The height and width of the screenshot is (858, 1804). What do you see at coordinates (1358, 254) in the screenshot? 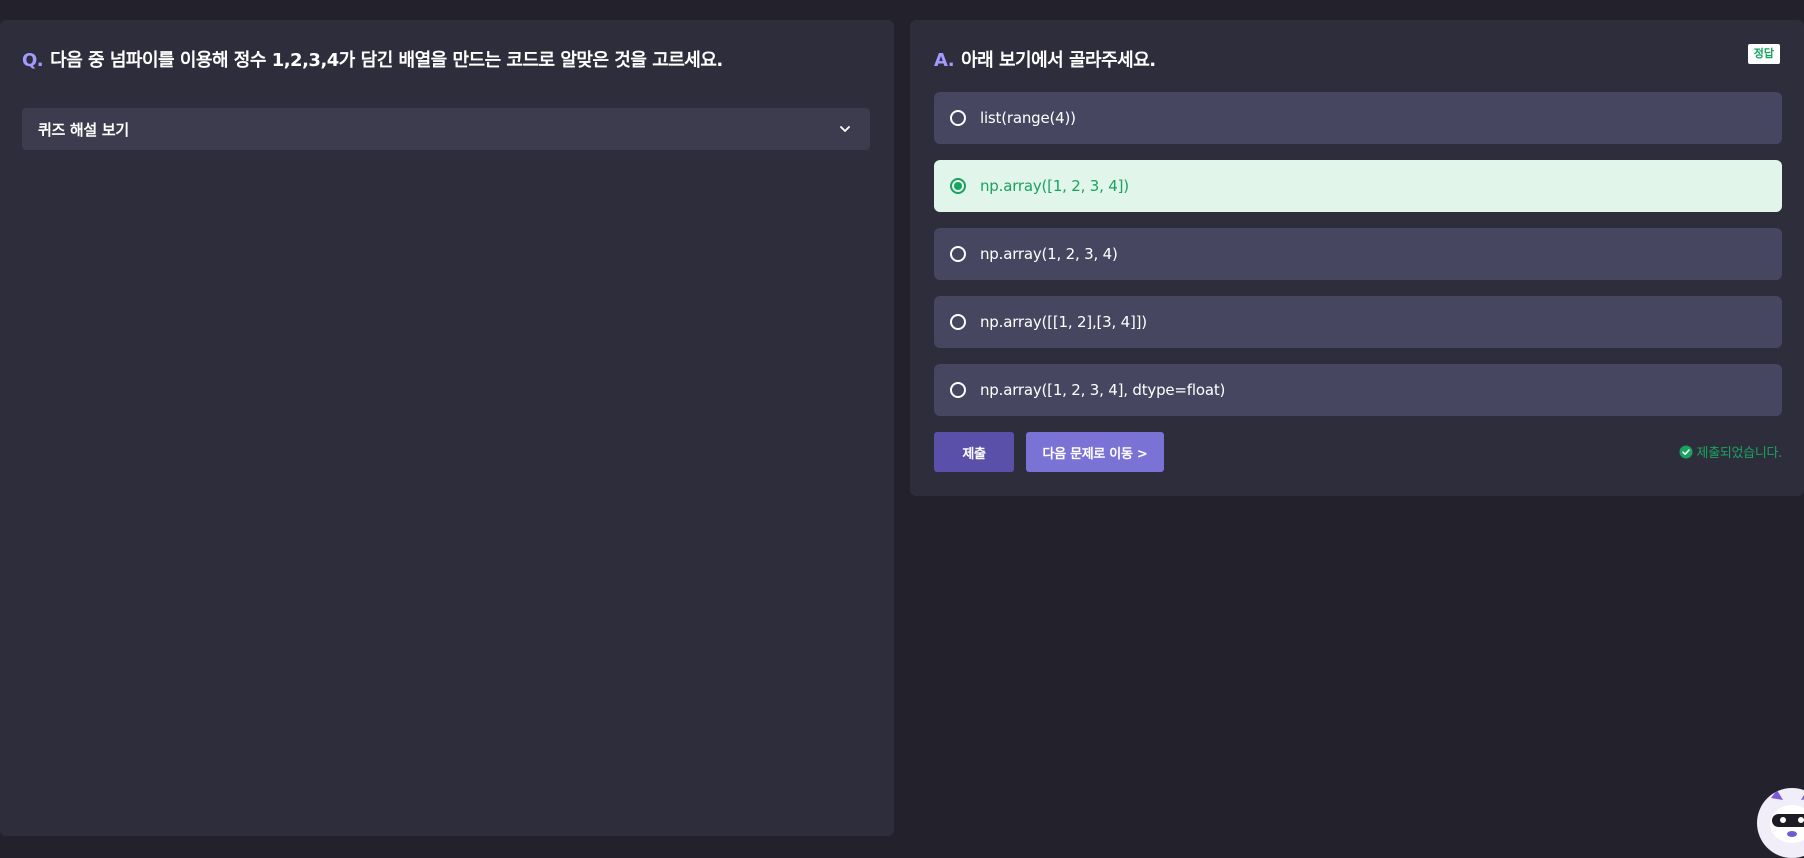
I see `option-3: np.array(1, 2, 3, 4)` at bounding box center [1358, 254].